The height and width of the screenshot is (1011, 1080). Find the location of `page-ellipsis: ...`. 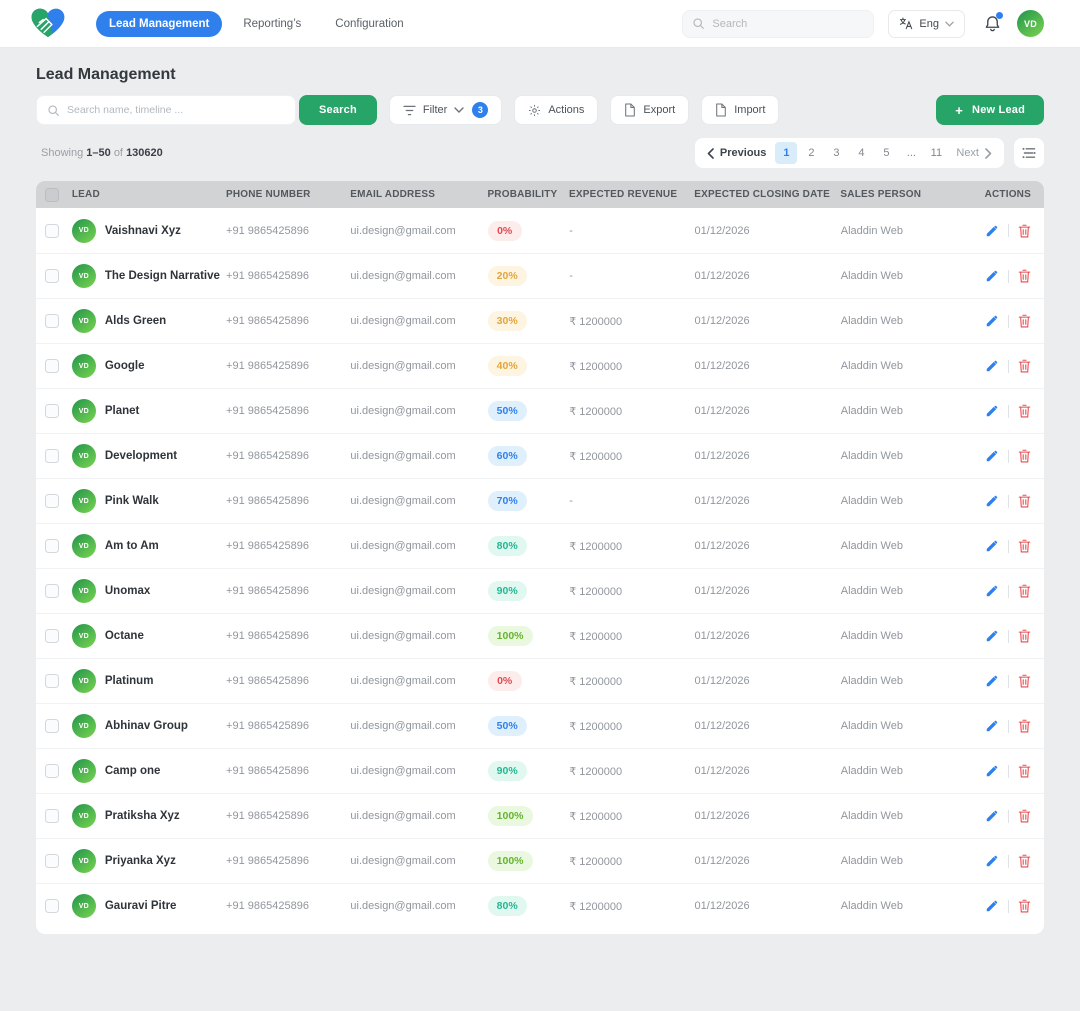

page-ellipsis: ... is located at coordinates (911, 153).